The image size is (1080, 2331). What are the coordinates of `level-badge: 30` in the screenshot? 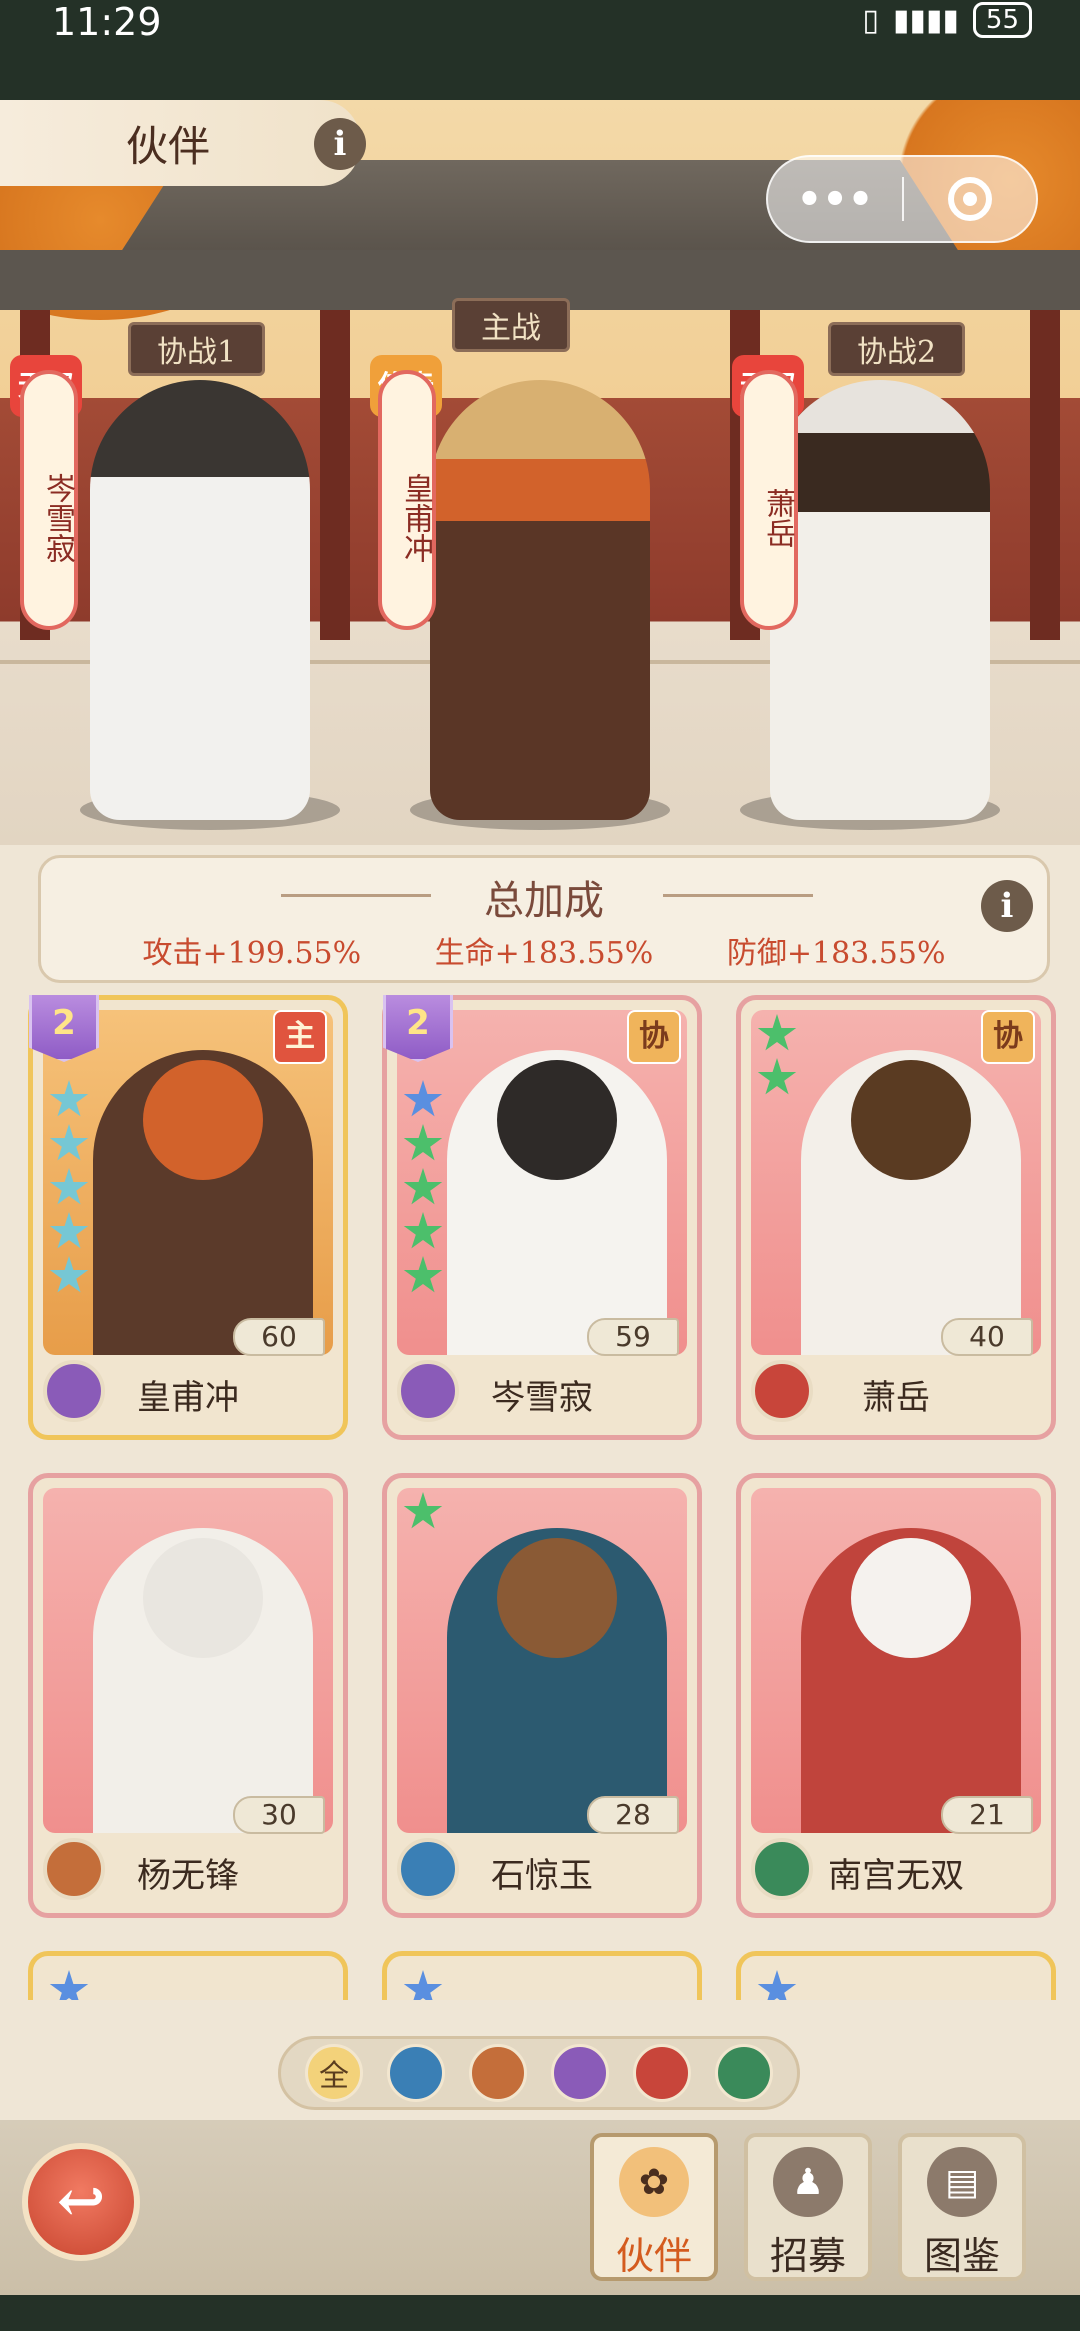 It's located at (279, 1815).